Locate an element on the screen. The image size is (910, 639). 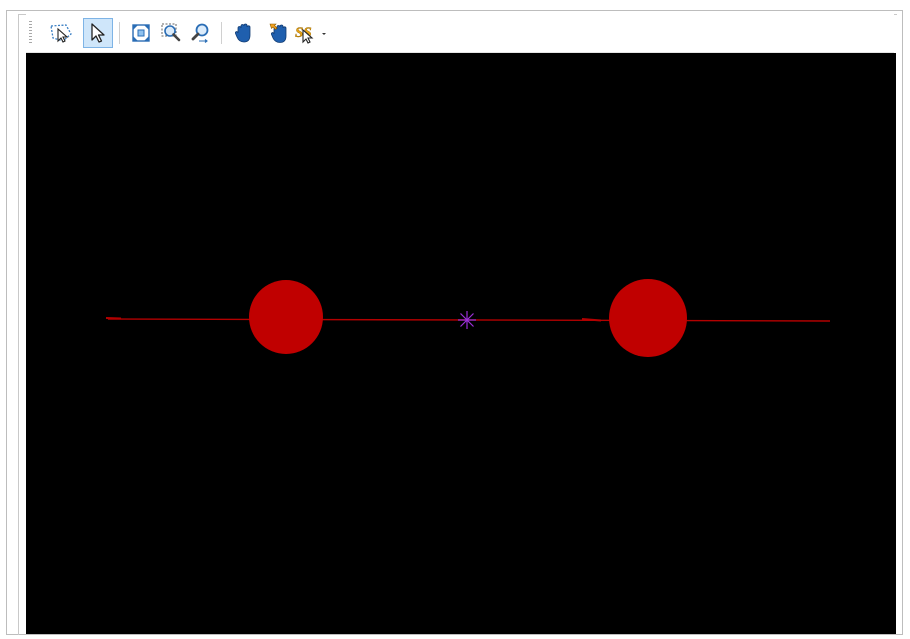
pan-continuous-button is located at coordinates (279, 33).